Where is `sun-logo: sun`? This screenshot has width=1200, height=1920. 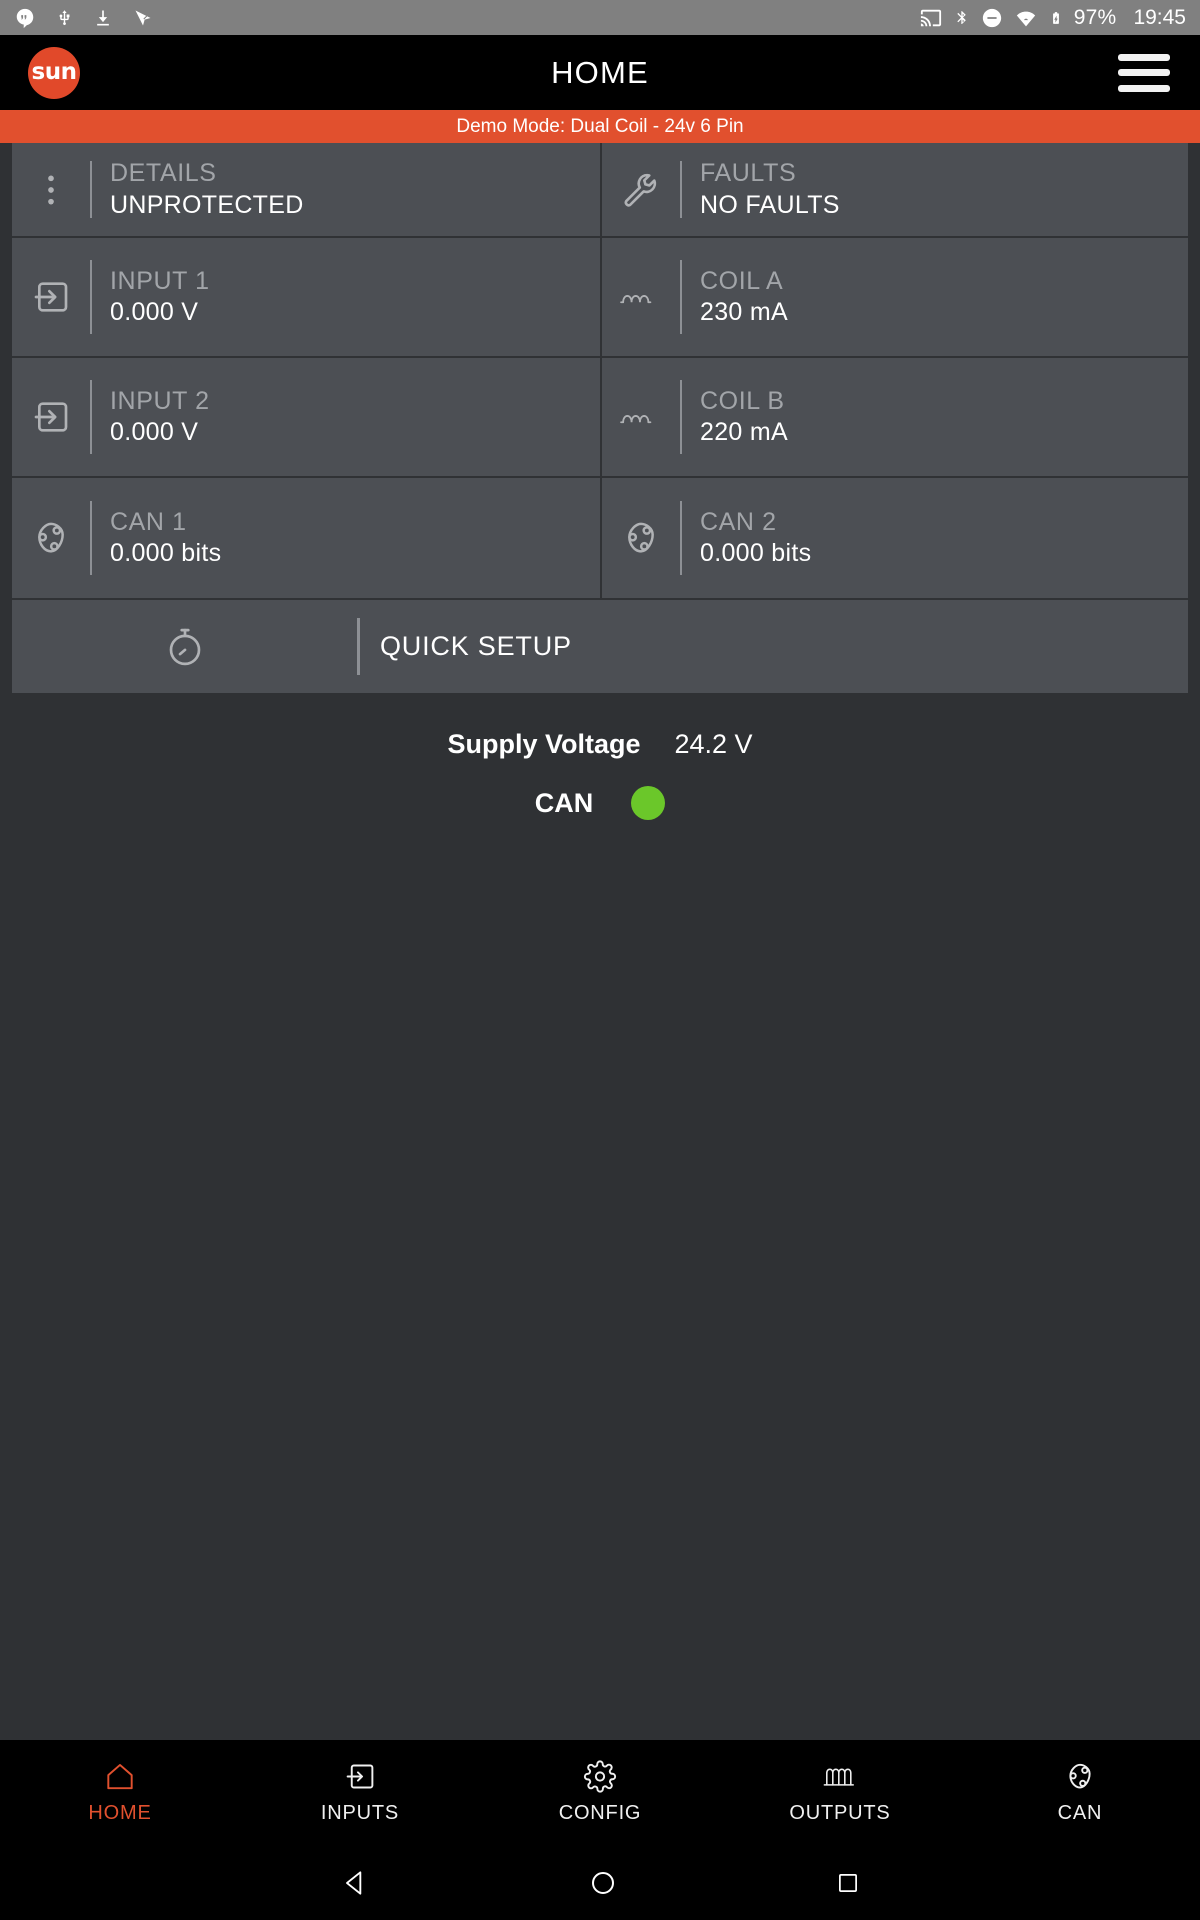
sun-logo: sun is located at coordinates (54, 72).